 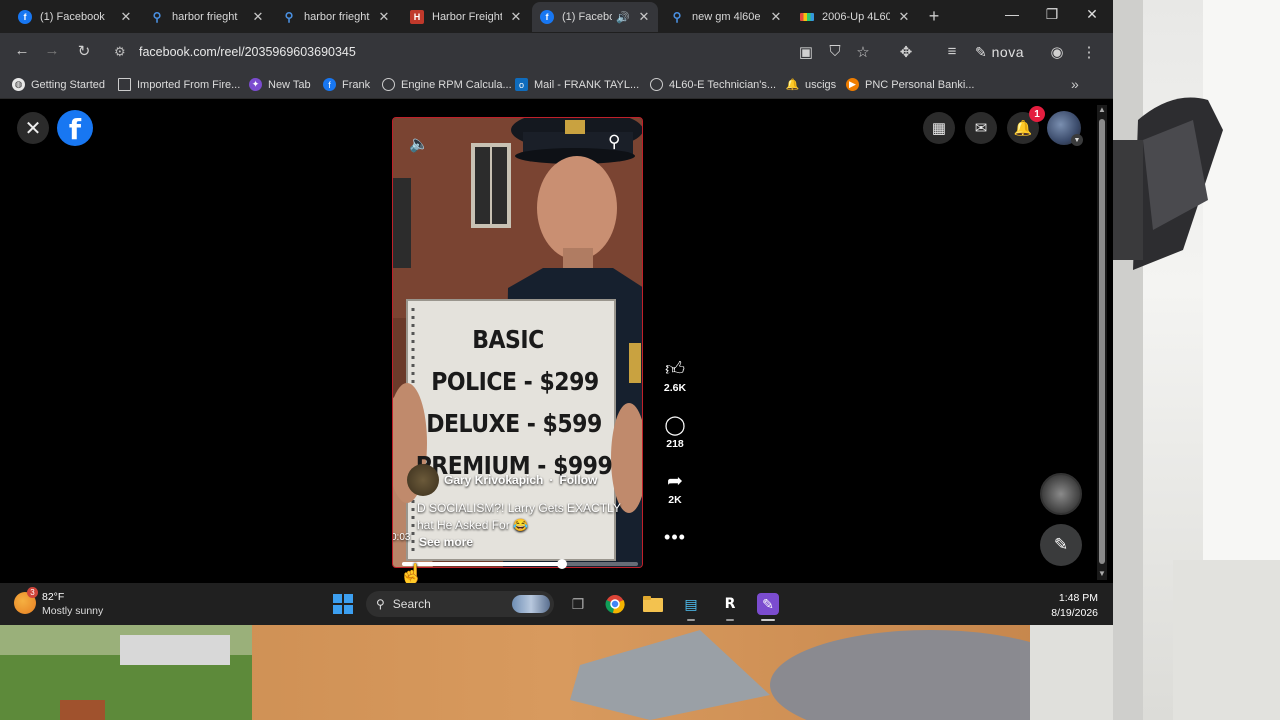 What do you see at coordinates (207, 17) in the screenshot?
I see `tab-harbor-search-1: ⚲ harbor frieght ✕` at bounding box center [207, 17].